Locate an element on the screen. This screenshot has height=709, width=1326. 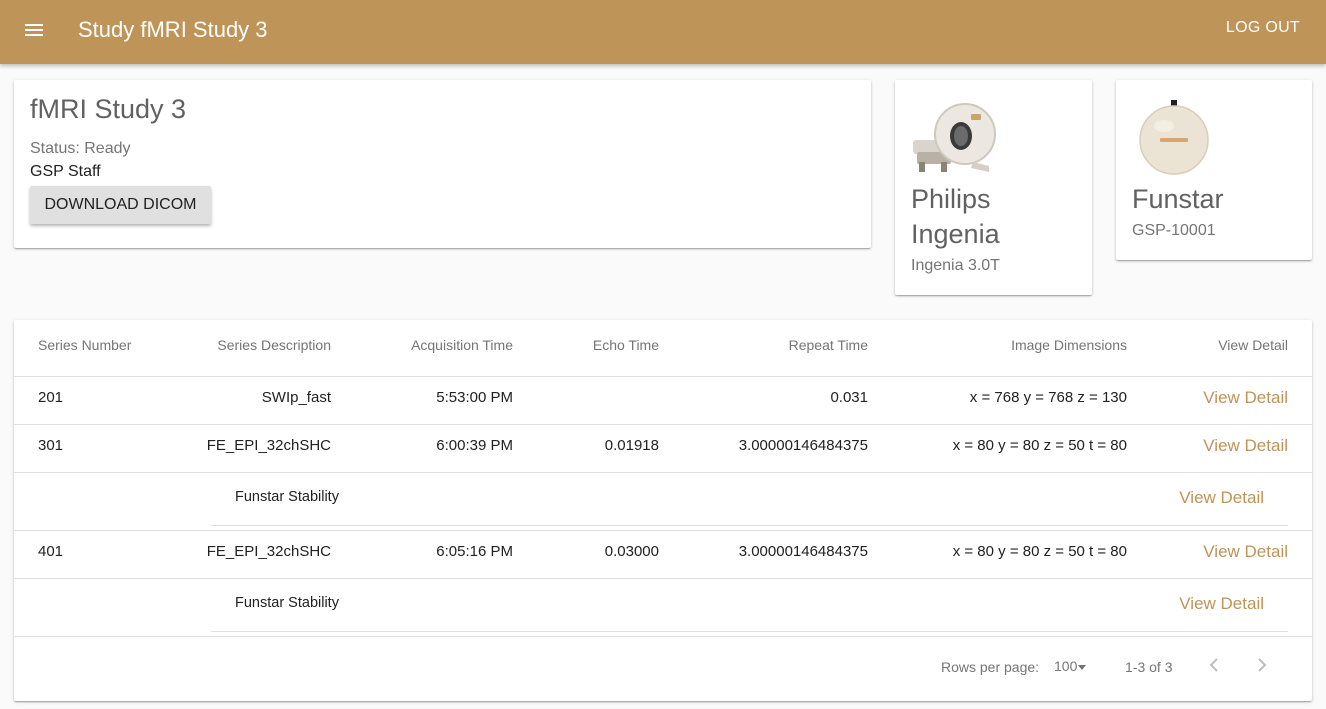
chevron-left-icon is located at coordinates (1214, 667).